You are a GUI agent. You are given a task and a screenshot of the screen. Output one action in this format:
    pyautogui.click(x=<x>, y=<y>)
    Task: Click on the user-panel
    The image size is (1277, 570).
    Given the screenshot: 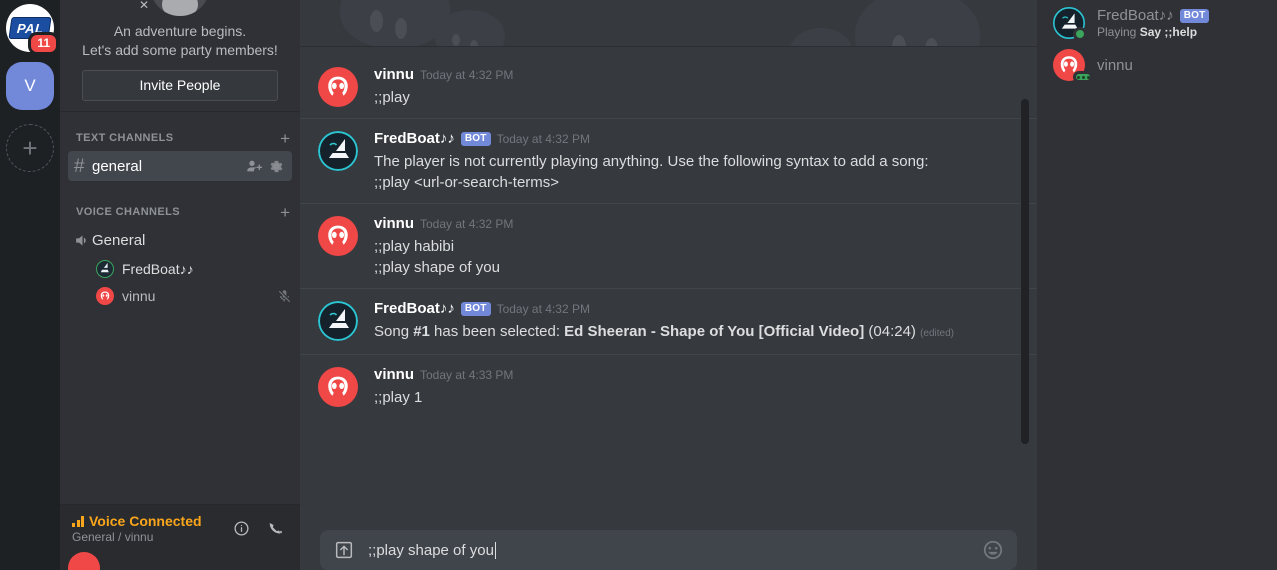 What is the action you would take?
    pyautogui.click(x=180, y=561)
    